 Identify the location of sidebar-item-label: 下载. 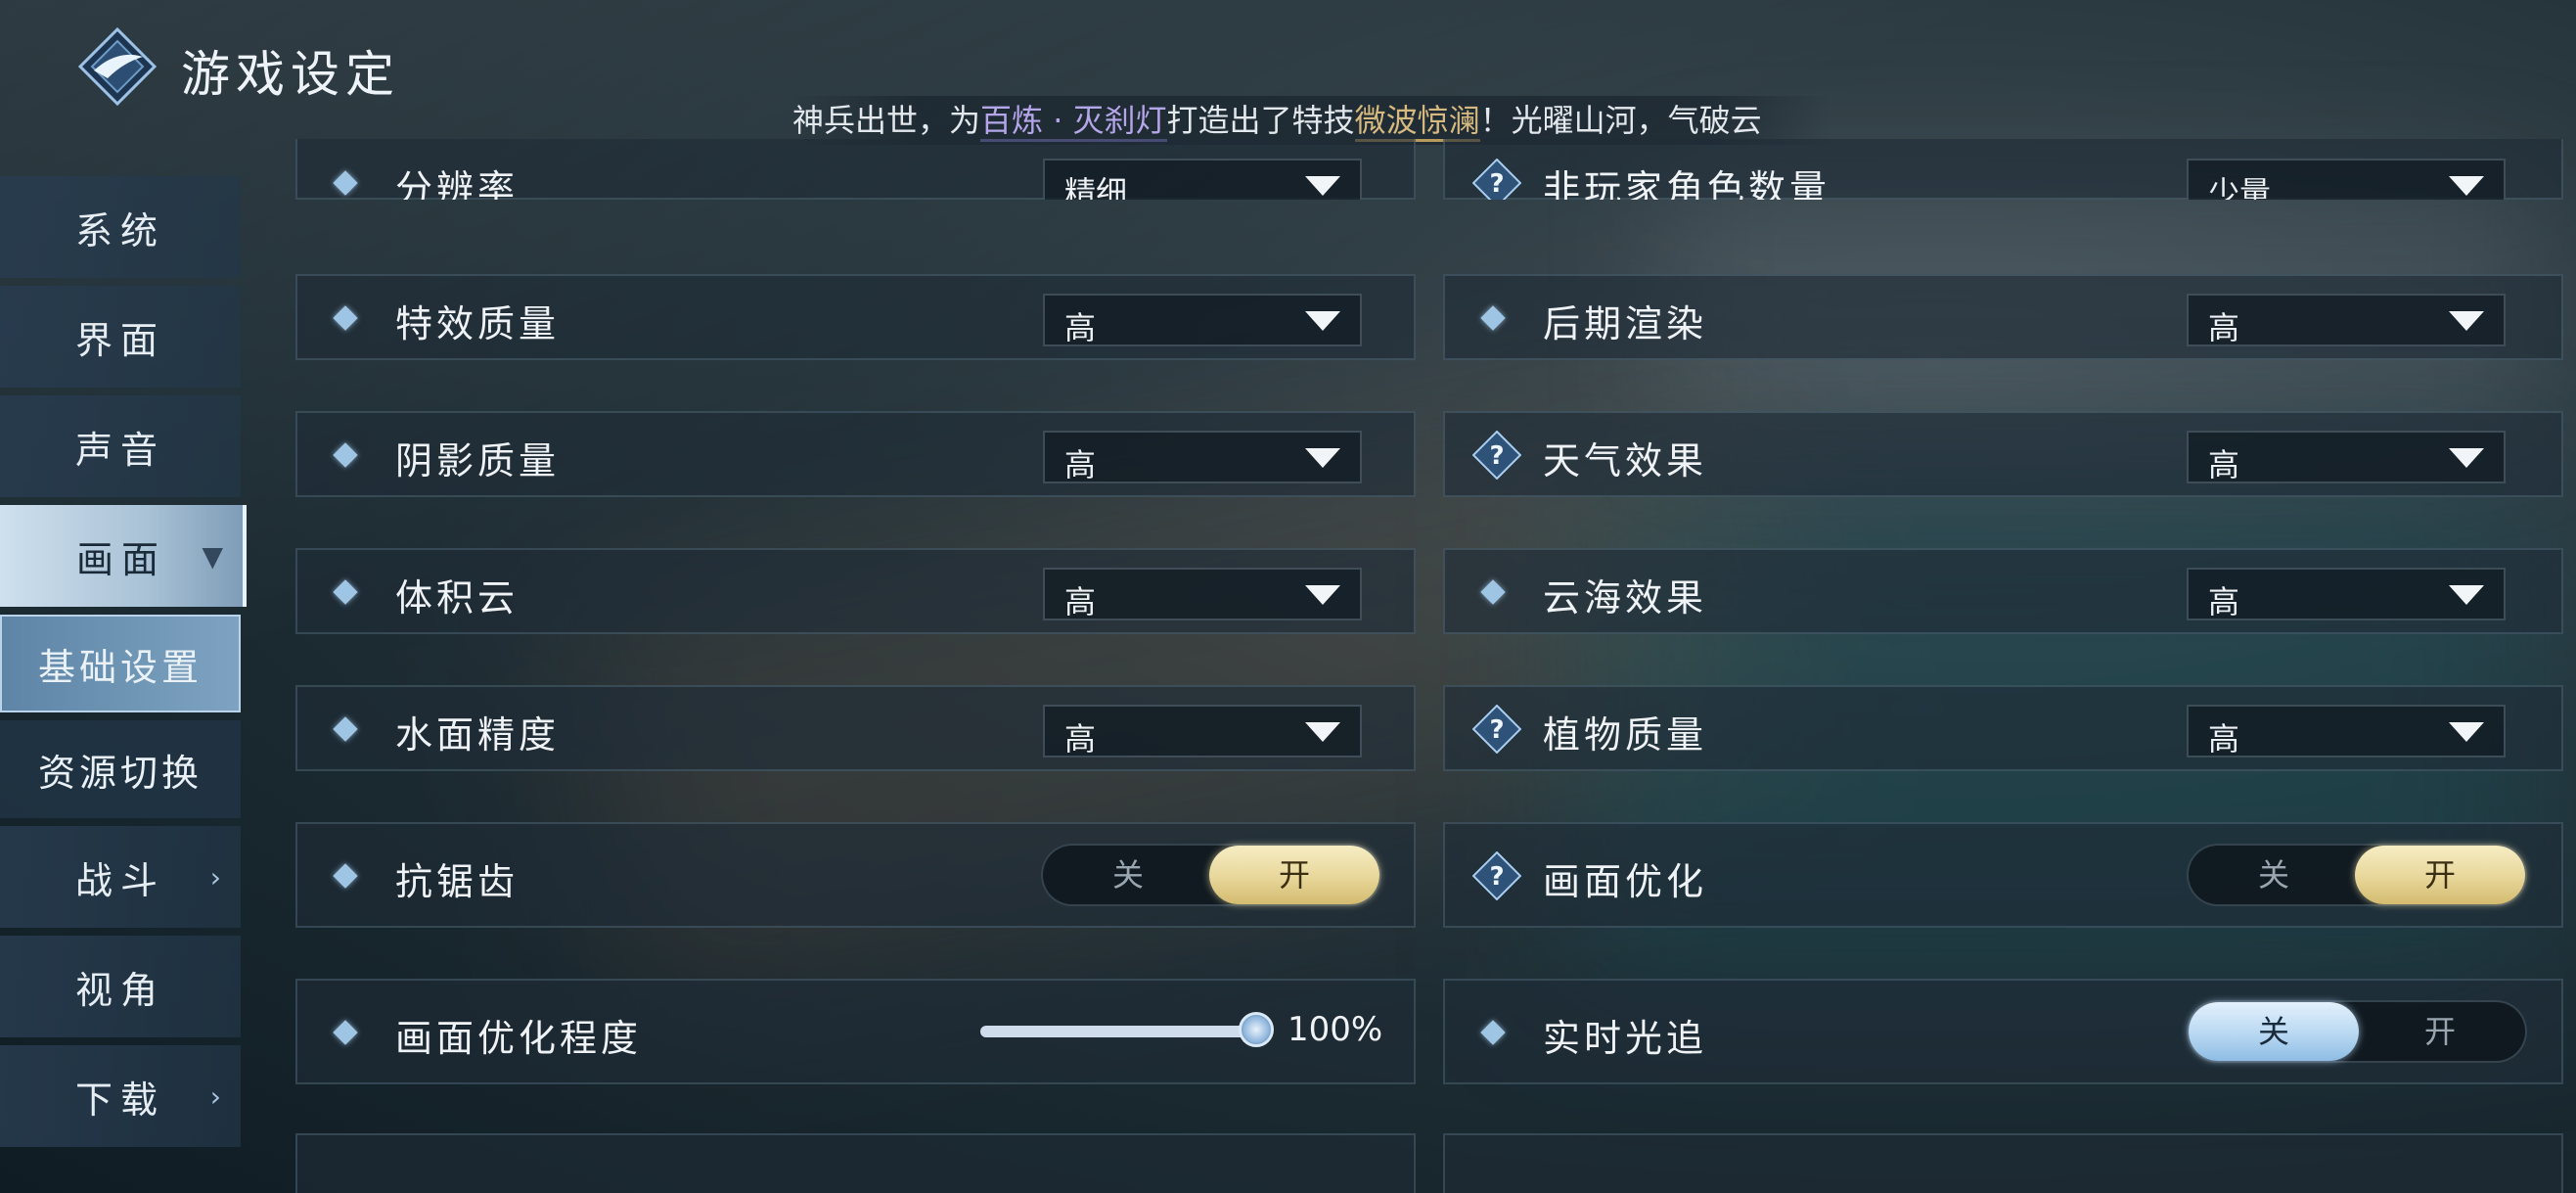
(119, 1100).